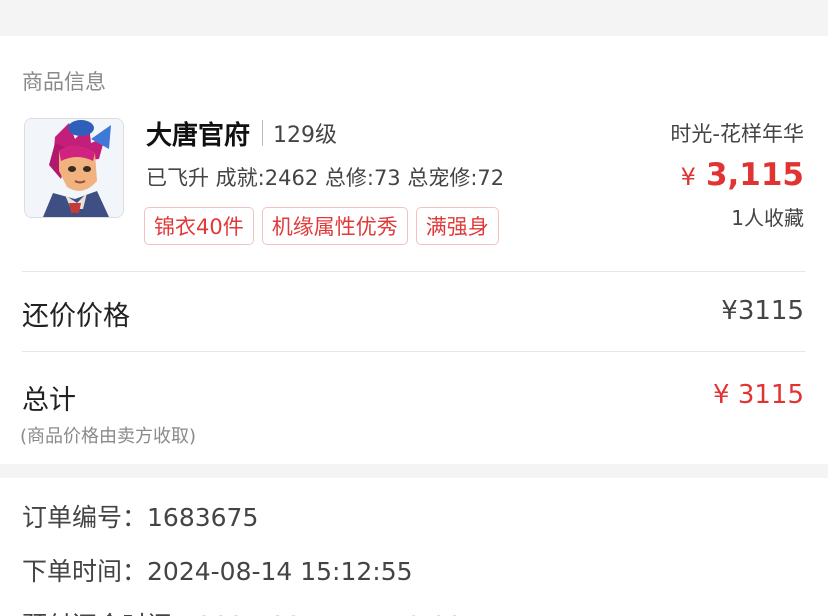 This screenshot has height=616, width=828. Describe the element at coordinates (762, 311) in the screenshot. I see `counter-offer-value: ¥3115` at that location.